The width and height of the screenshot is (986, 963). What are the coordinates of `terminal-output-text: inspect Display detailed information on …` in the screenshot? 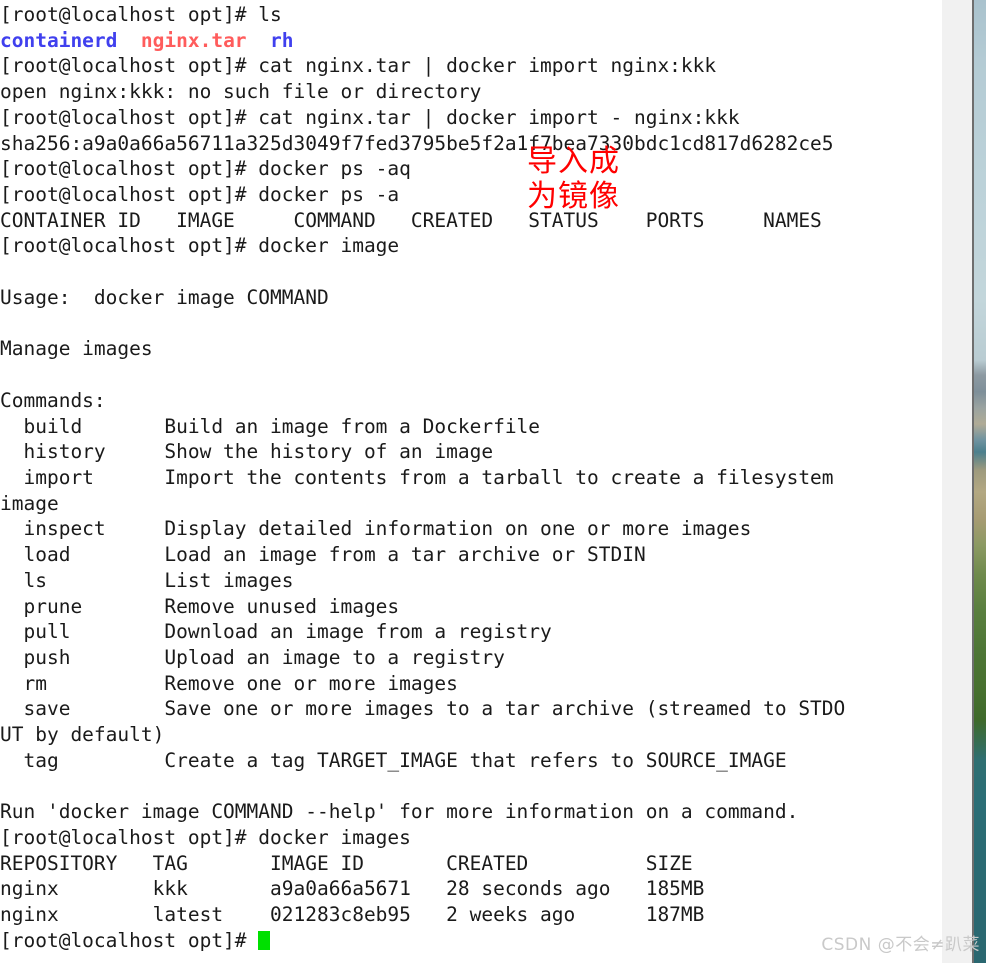 It's located at (376, 529).